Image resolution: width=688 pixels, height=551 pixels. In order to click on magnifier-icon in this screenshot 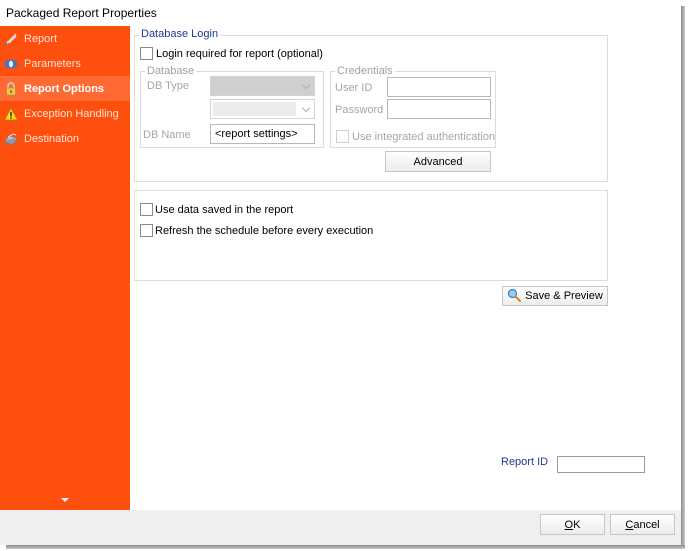, I will do `click(514, 296)`.